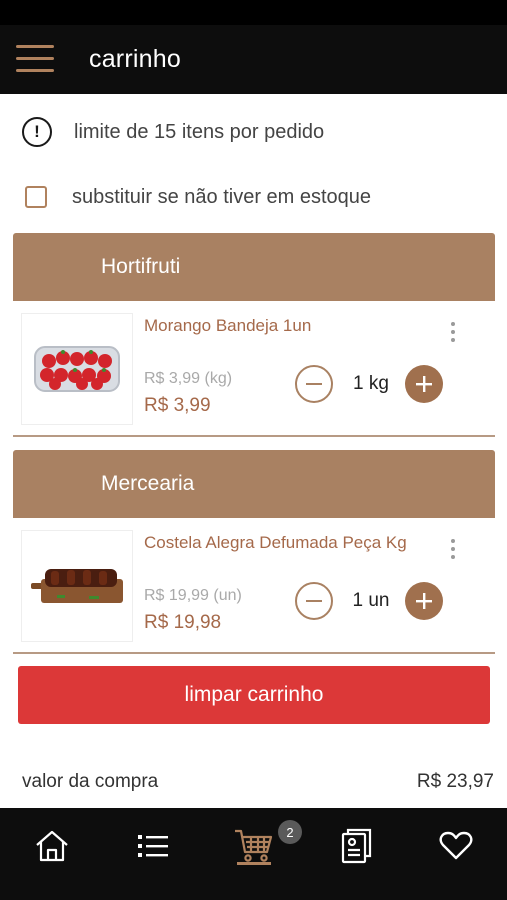 Image resolution: width=507 pixels, height=900 pixels. I want to click on product-name: Morango Bandeja 1un, so click(227, 326).